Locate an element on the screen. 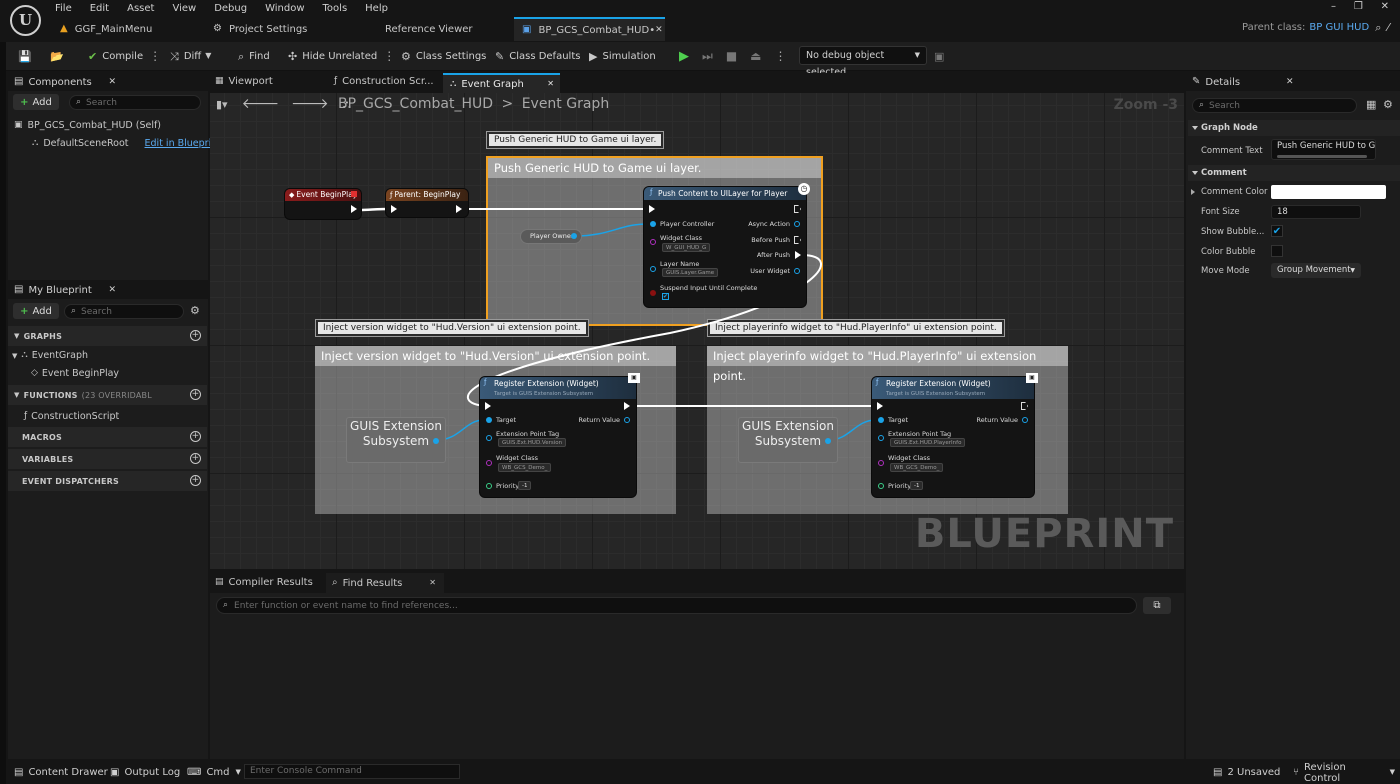 The width and height of the screenshot is (1400, 784). node-player-owner: Player Owner is located at coordinates (551, 236).